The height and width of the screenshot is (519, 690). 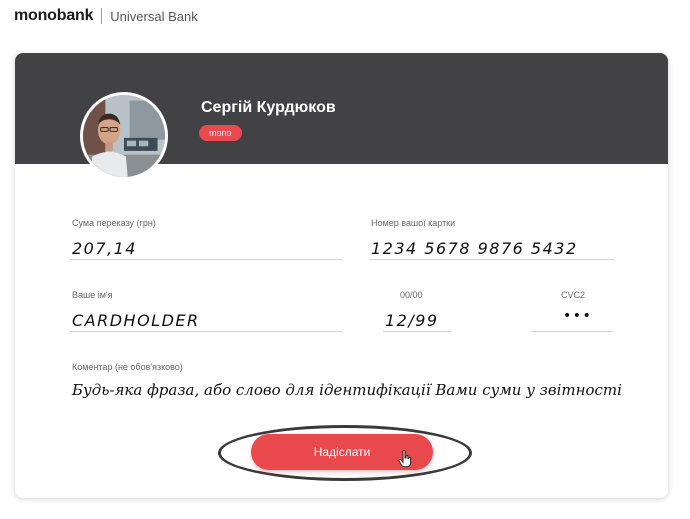 I want to click on brand-subtitle: Universal Bank, so click(x=154, y=16).